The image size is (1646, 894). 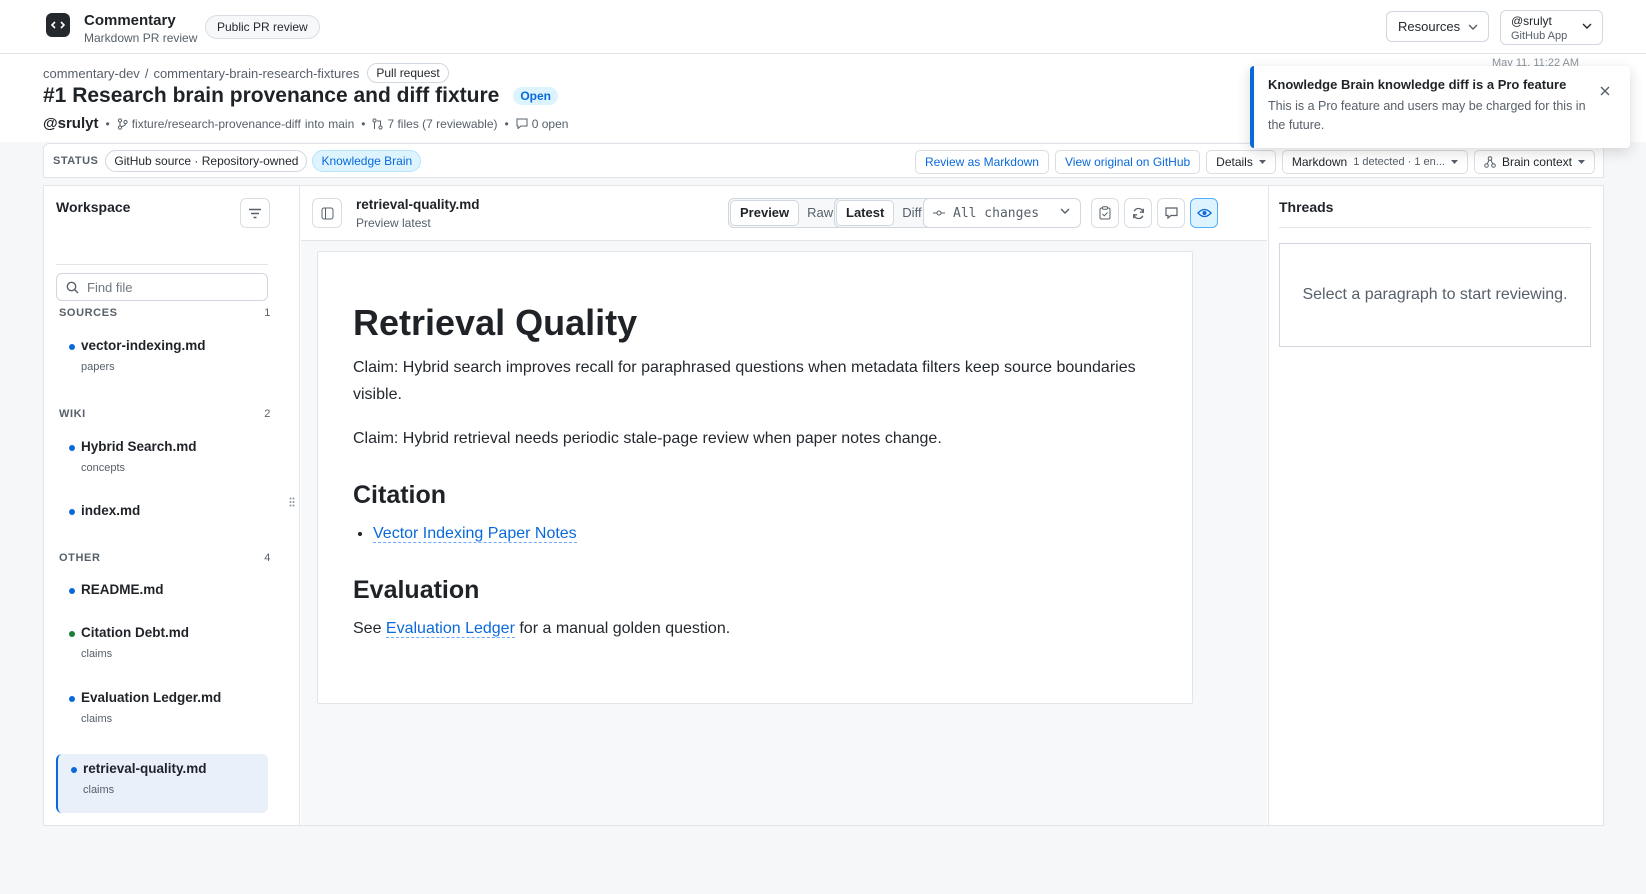 I want to click on find-file-field, so click(x=162, y=287).